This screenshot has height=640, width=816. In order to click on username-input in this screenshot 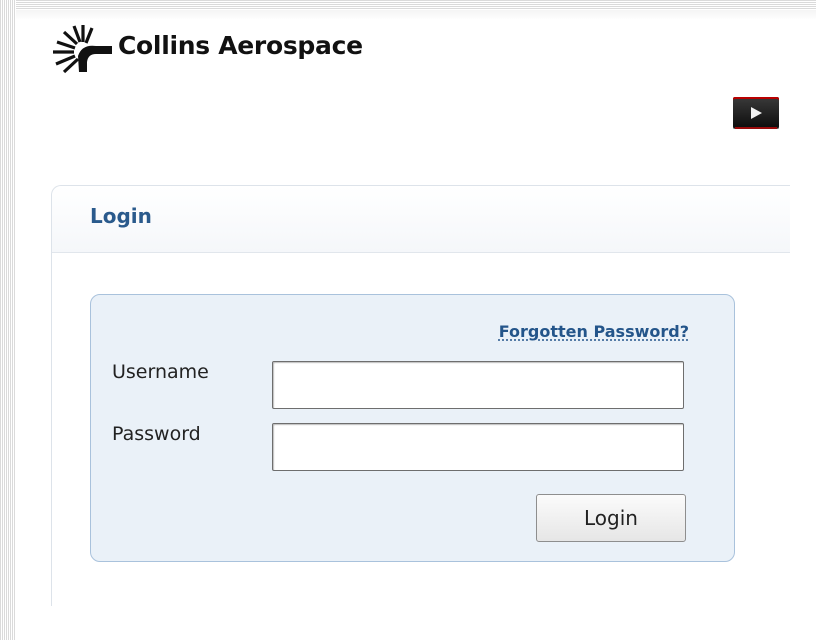, I will do `click(478, 385)`.